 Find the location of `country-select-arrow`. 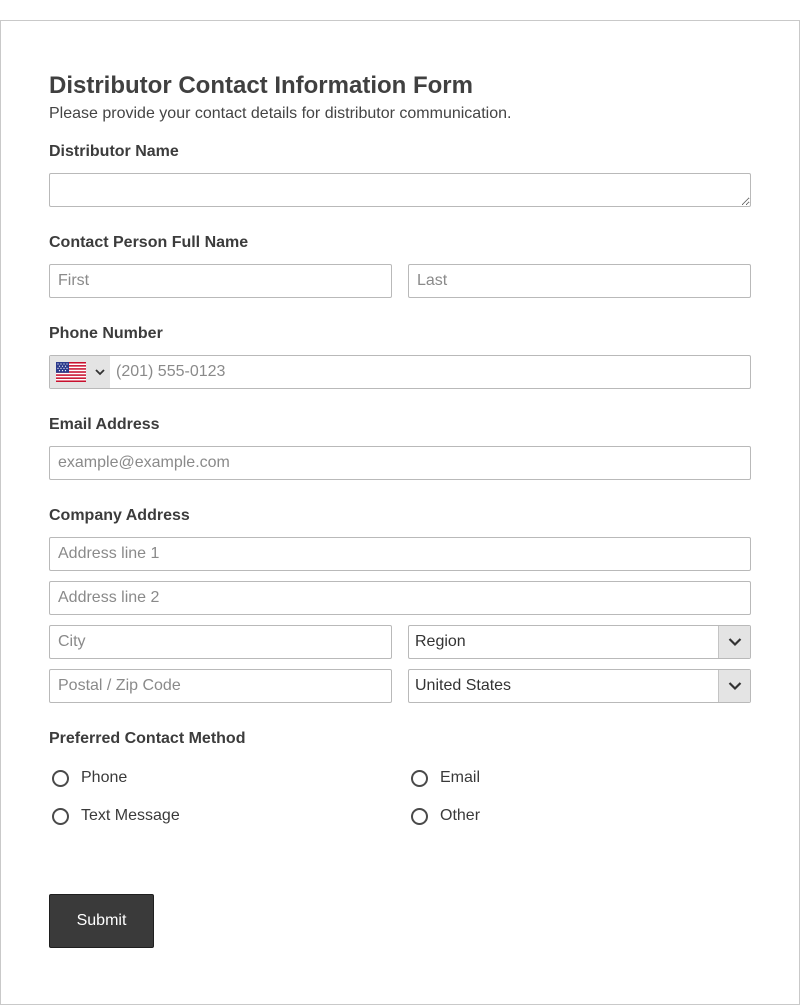

country-select-arrow is located at coordinates (734, 686).